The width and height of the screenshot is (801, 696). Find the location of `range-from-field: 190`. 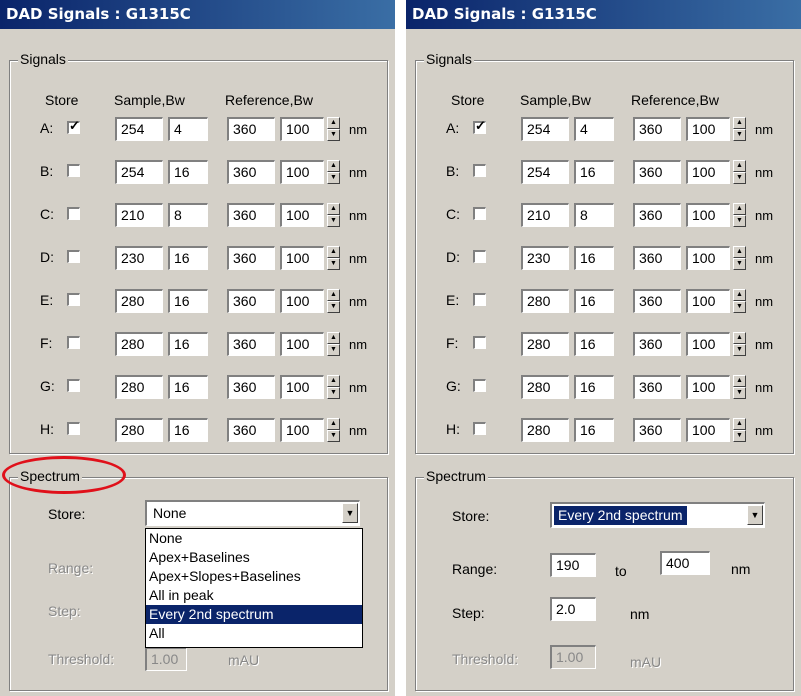

range-from-field: 190 is located at coordinates (573, 565).